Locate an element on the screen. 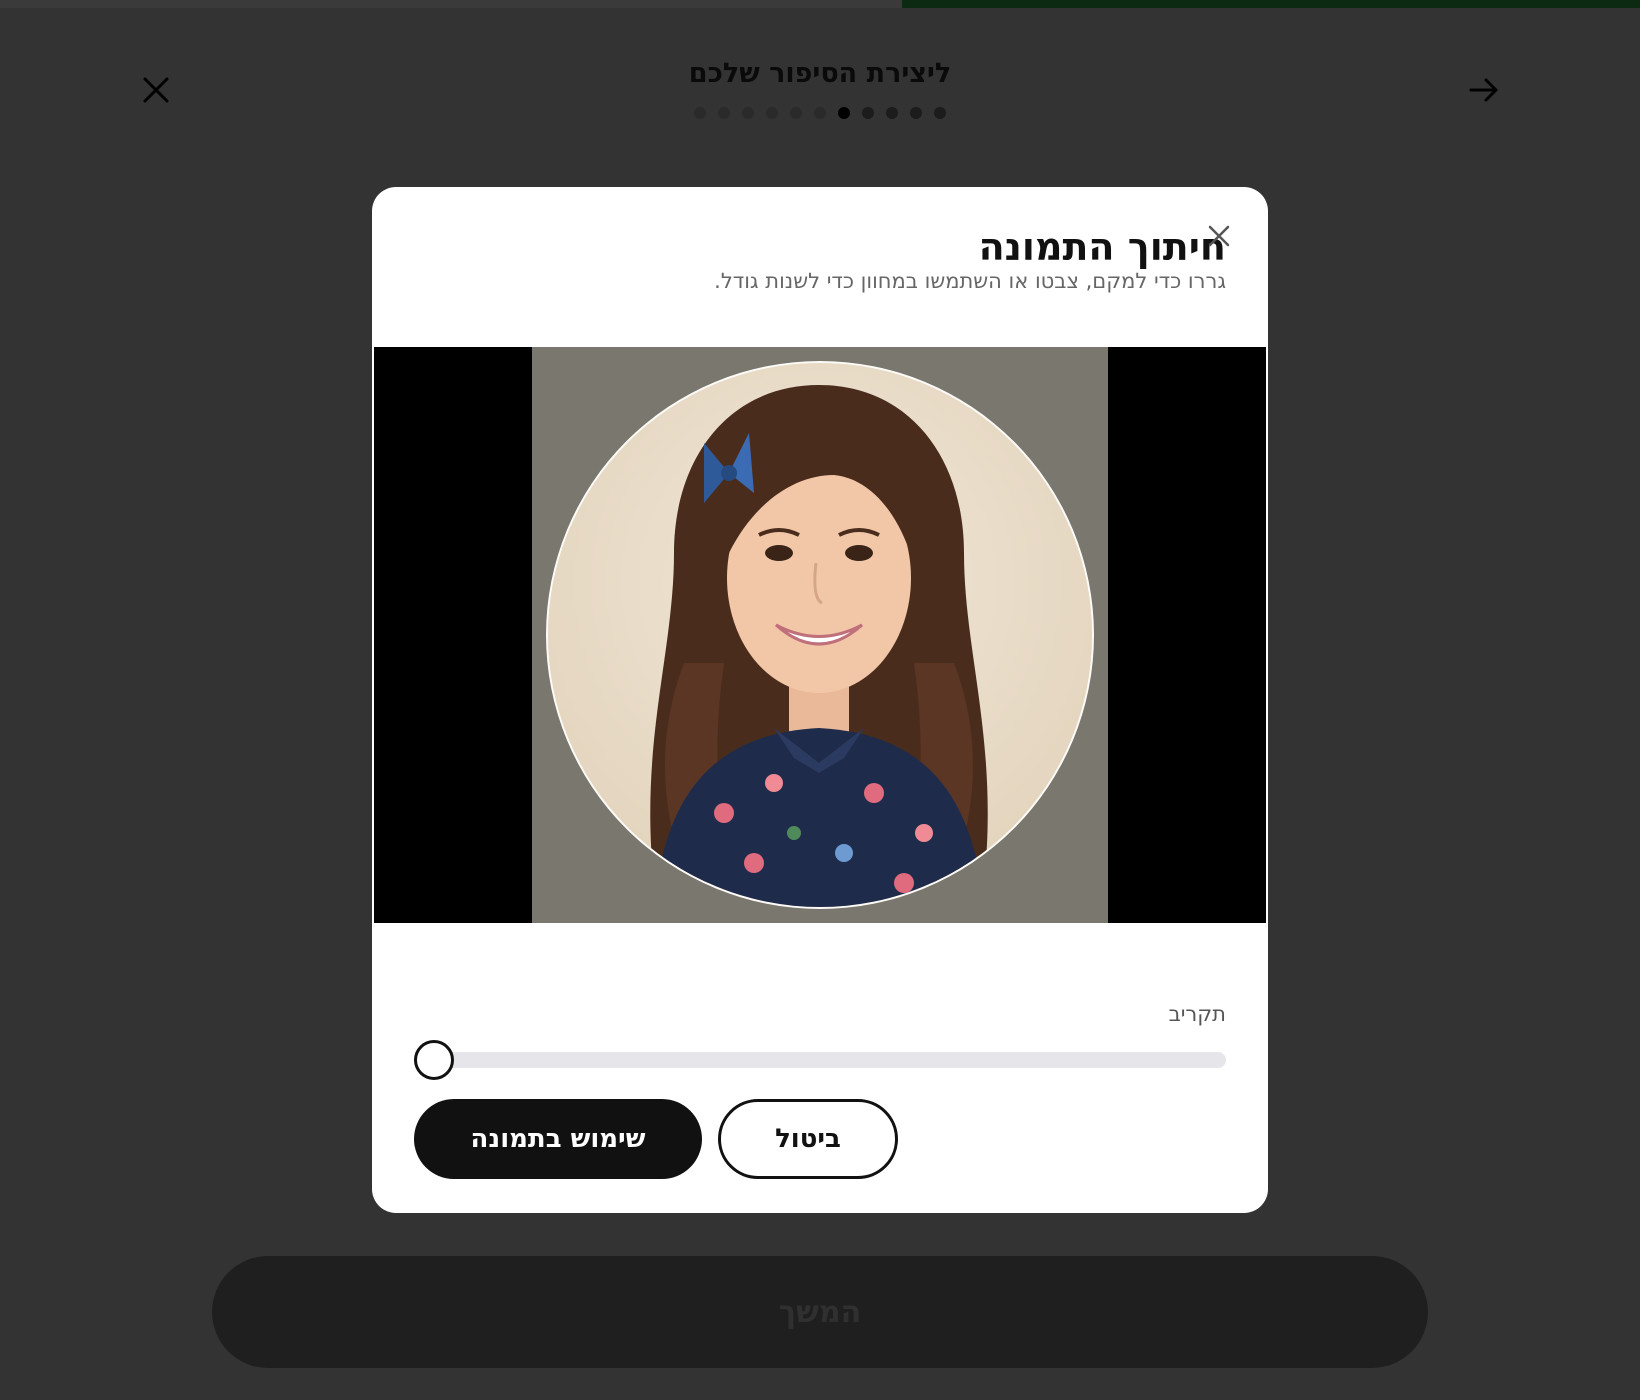 This screenshot has width=1640, height=1400. crop-circle is located at coordinates (820, 635).